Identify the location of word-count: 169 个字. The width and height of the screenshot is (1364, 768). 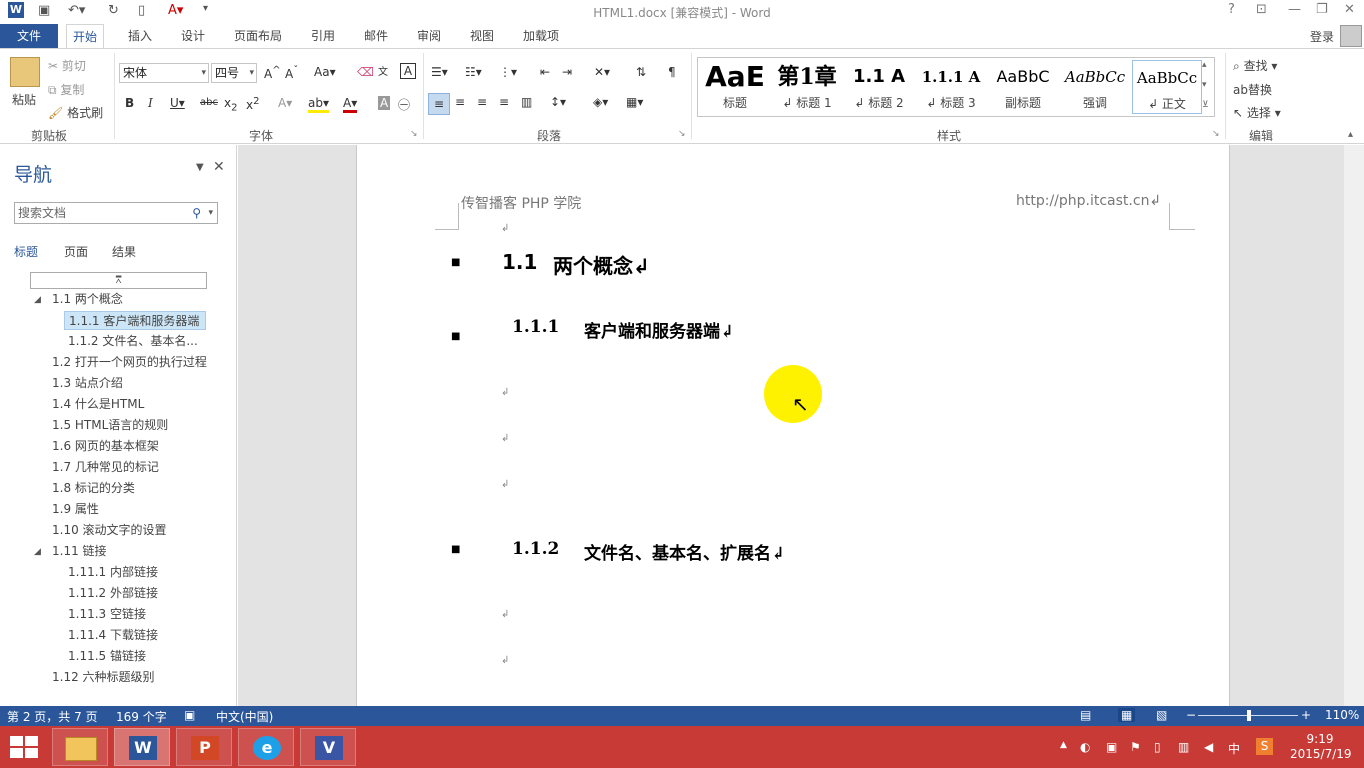
(141, 716).